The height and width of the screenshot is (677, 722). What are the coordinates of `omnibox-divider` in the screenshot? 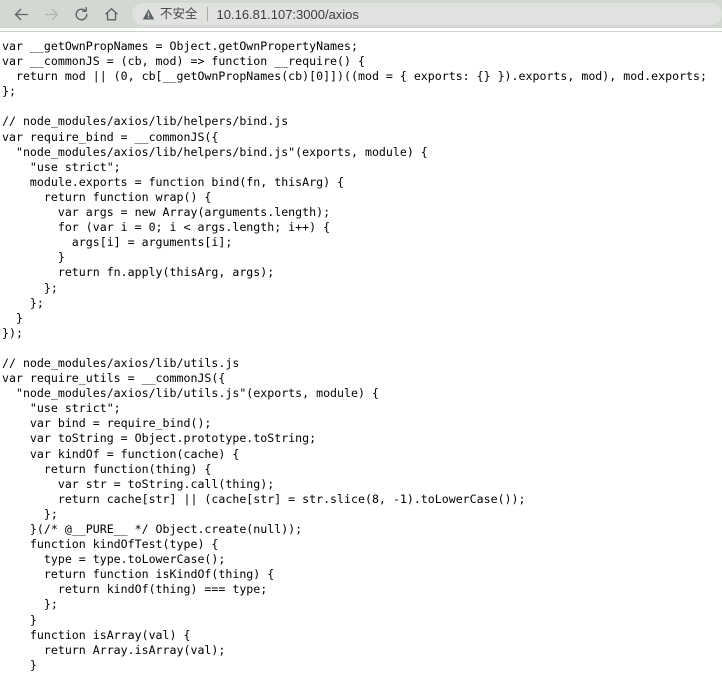 It's located at (207, 14).